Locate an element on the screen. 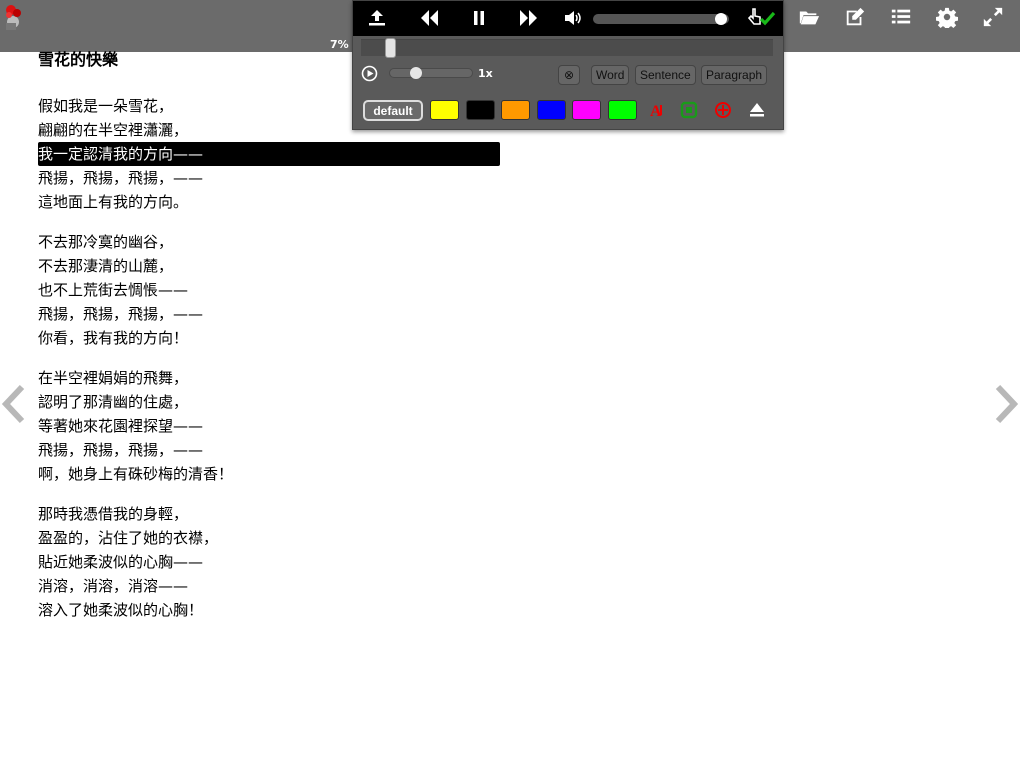 The image size is (1020, 765). poem-line: 也不上荒街去惆悵—— is located at coordinates (273, 290).